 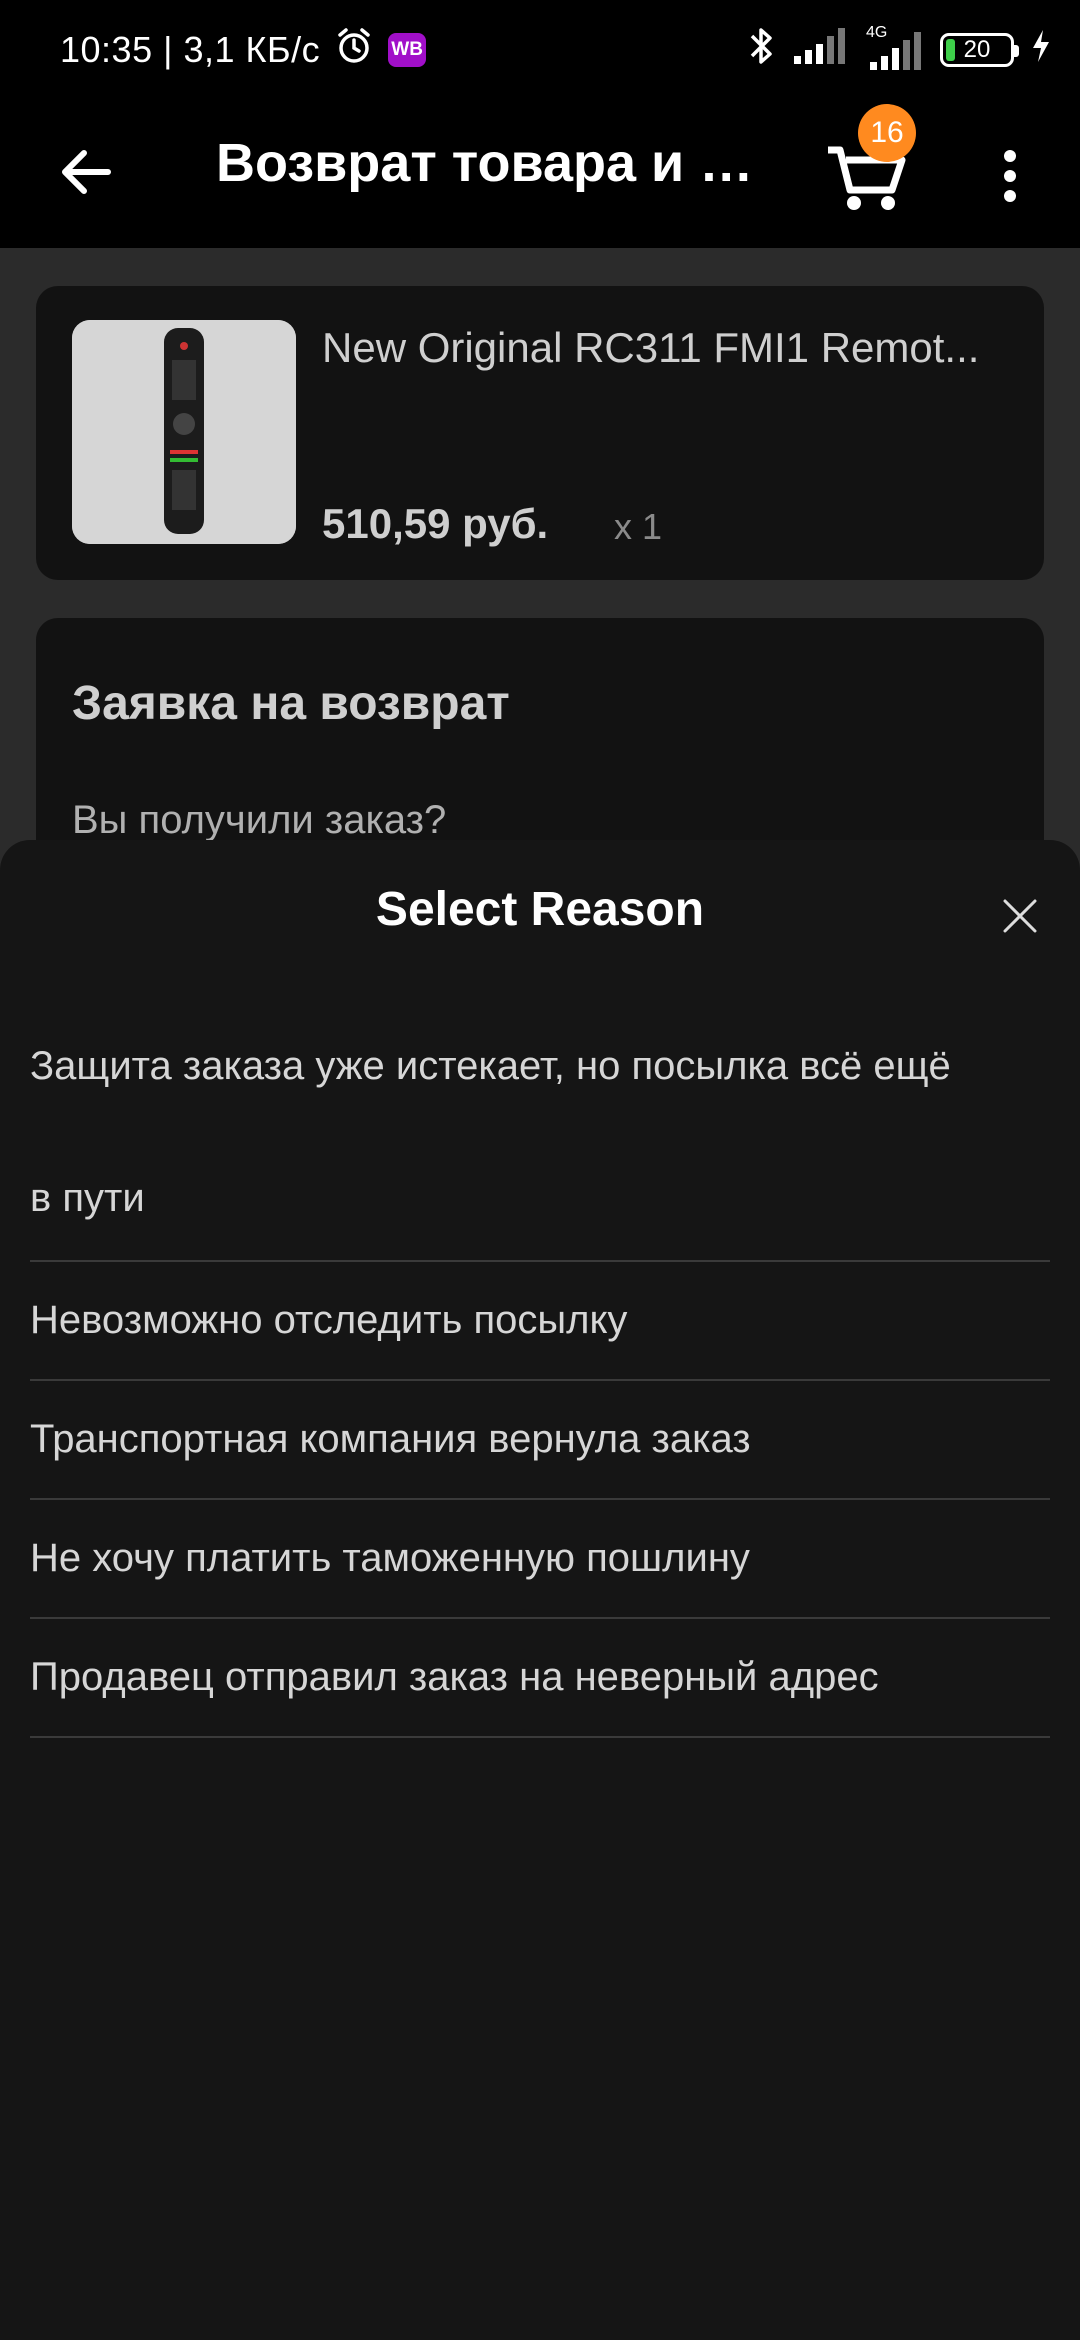 I want to click on signal-4g-icon: 4G, so click(x=894, y=48).